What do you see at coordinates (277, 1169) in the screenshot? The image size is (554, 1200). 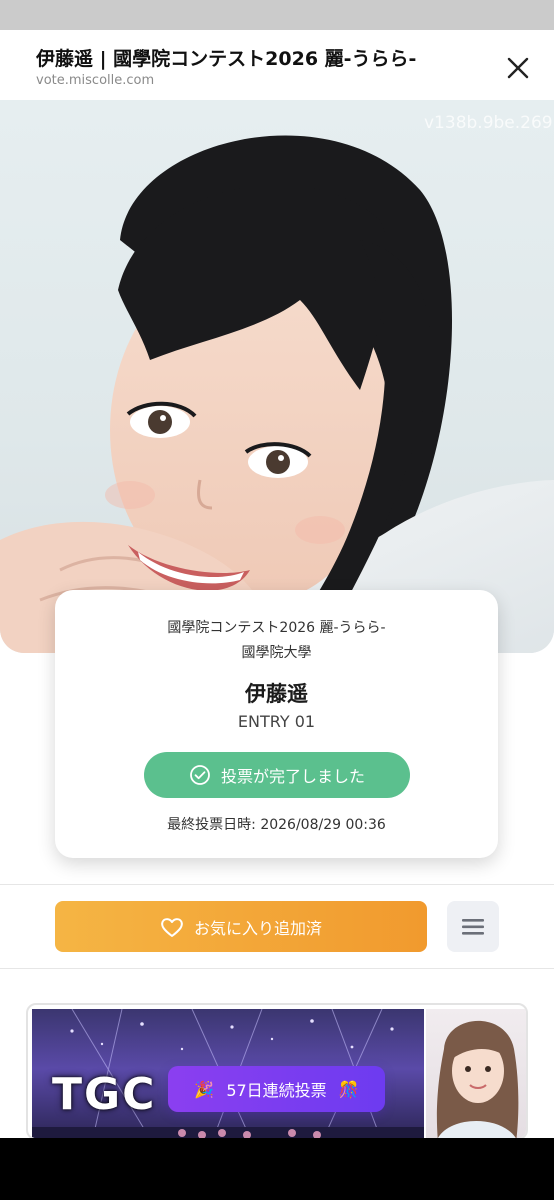 I see `system-nav-bar` at bounding box center [277, 1169].